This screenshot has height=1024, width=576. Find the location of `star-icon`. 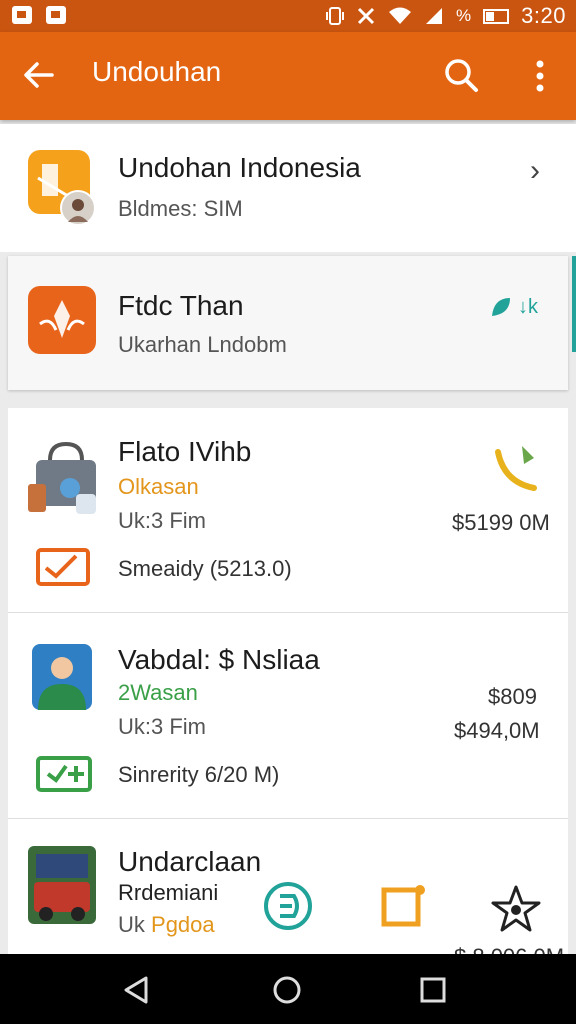

star-icon is located at coordinates (516, 909).